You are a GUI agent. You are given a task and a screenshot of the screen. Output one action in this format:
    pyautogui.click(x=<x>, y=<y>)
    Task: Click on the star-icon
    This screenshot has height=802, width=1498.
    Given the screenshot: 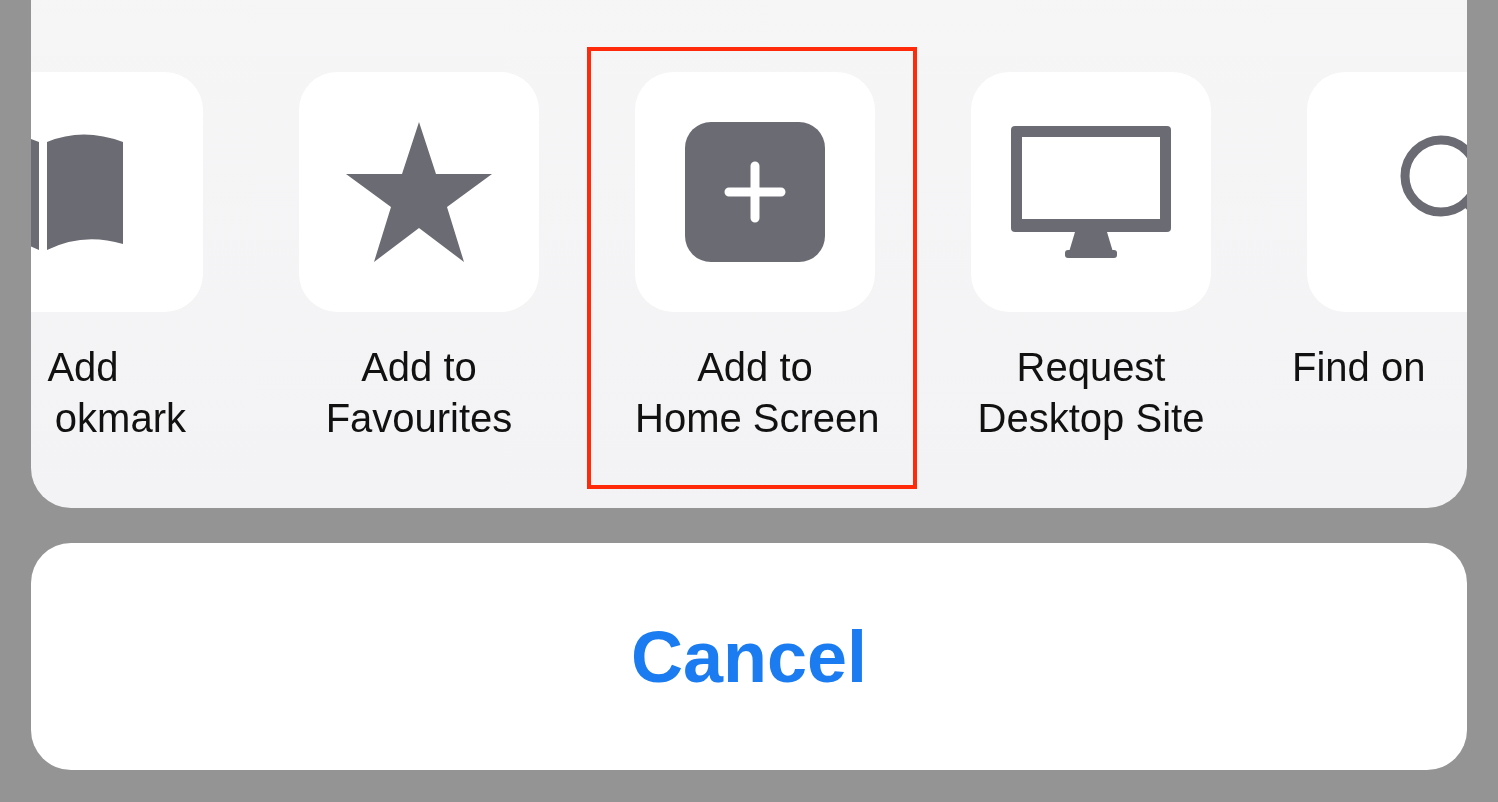 What is the action you would take?
    pyautogui.click(x=419, y=192)
    